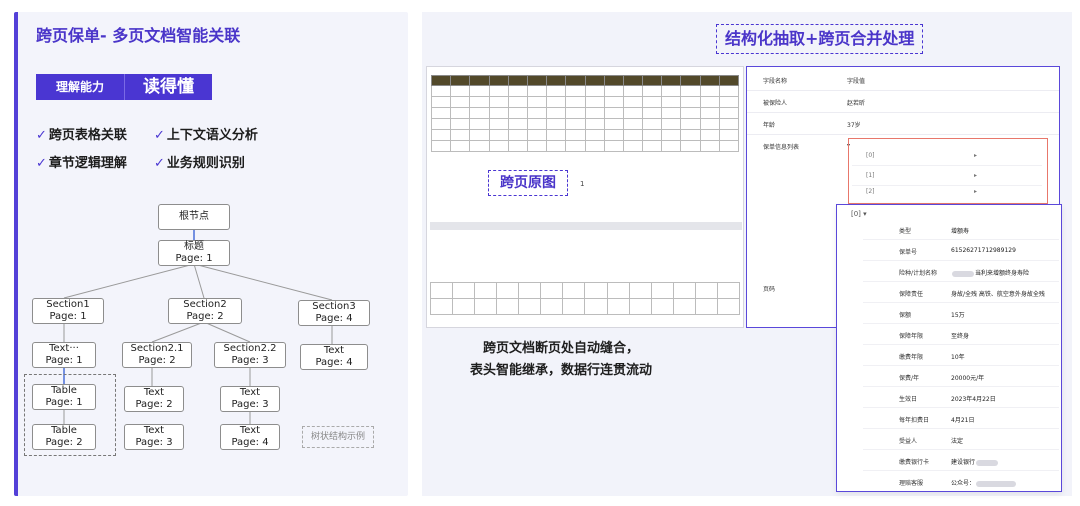 This screenshot has width=1080, height=506. I want to click on policy-list-item: [2] ▸, so click(947, 194).